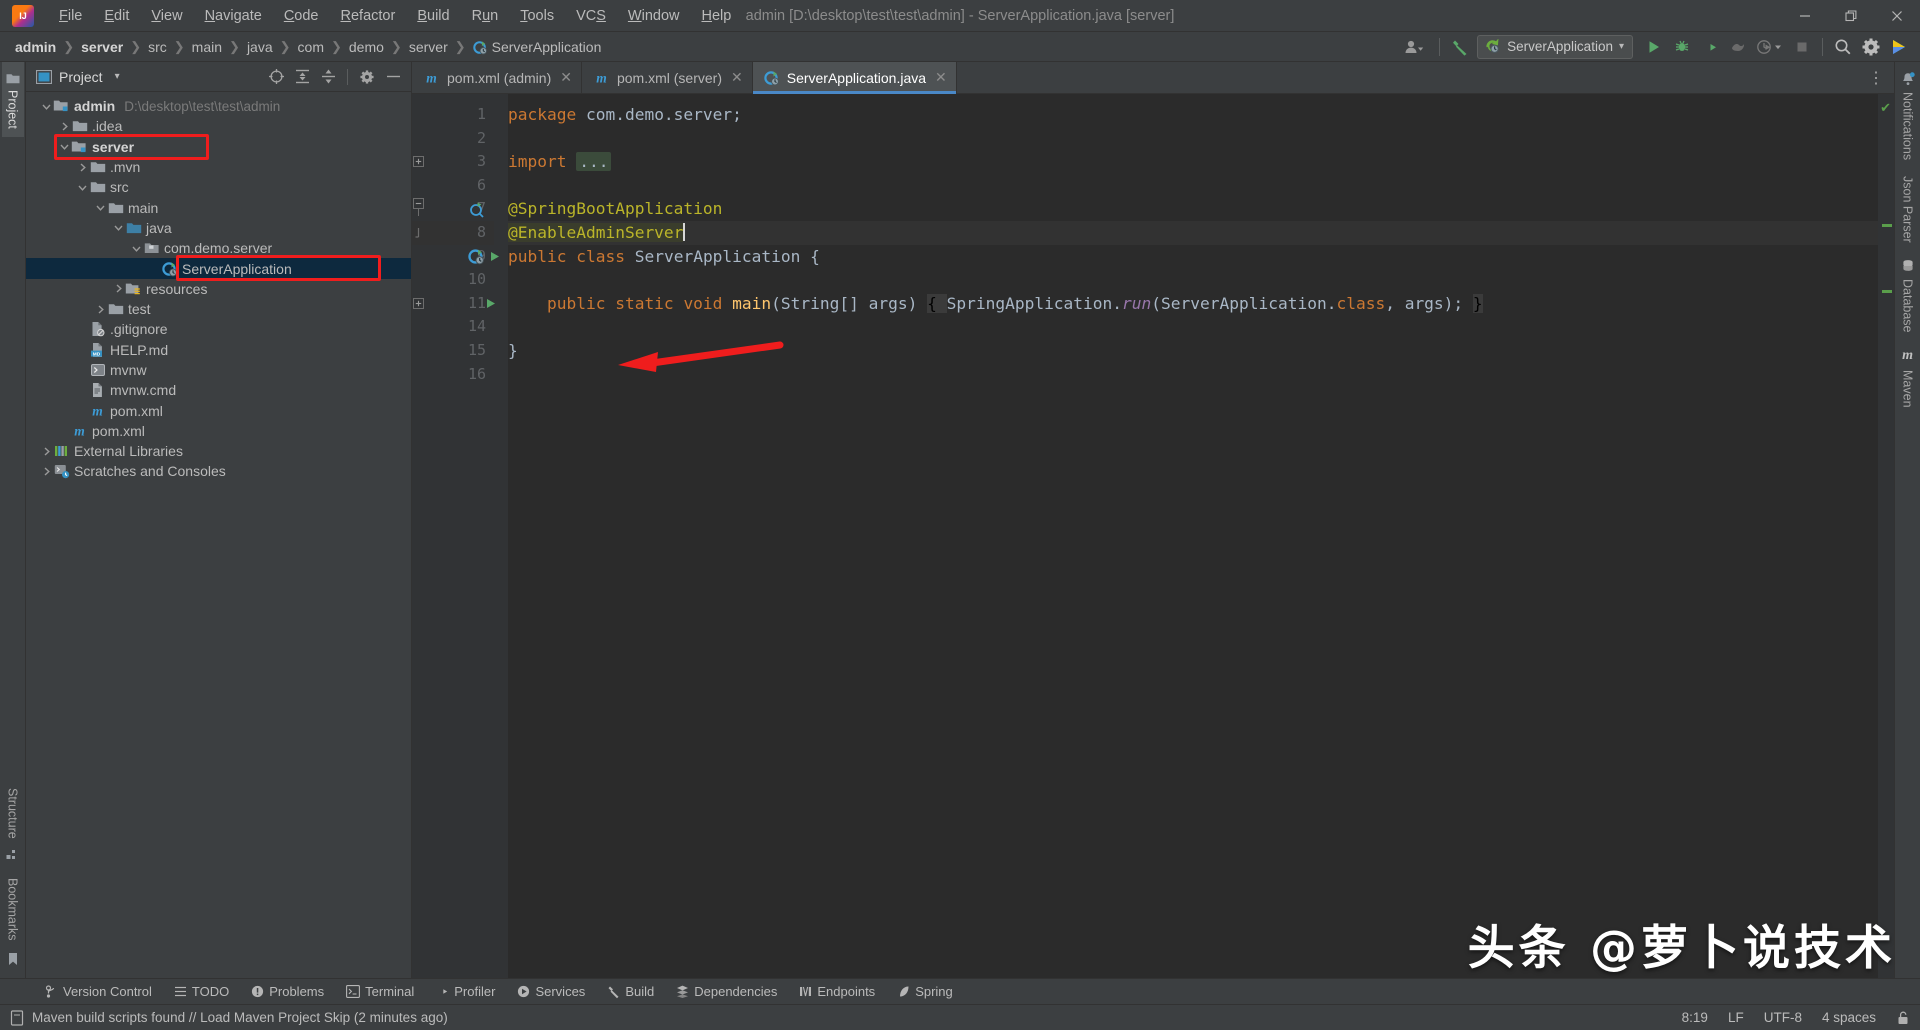  I want to click on spring-bean-icon, so click(476, 209).